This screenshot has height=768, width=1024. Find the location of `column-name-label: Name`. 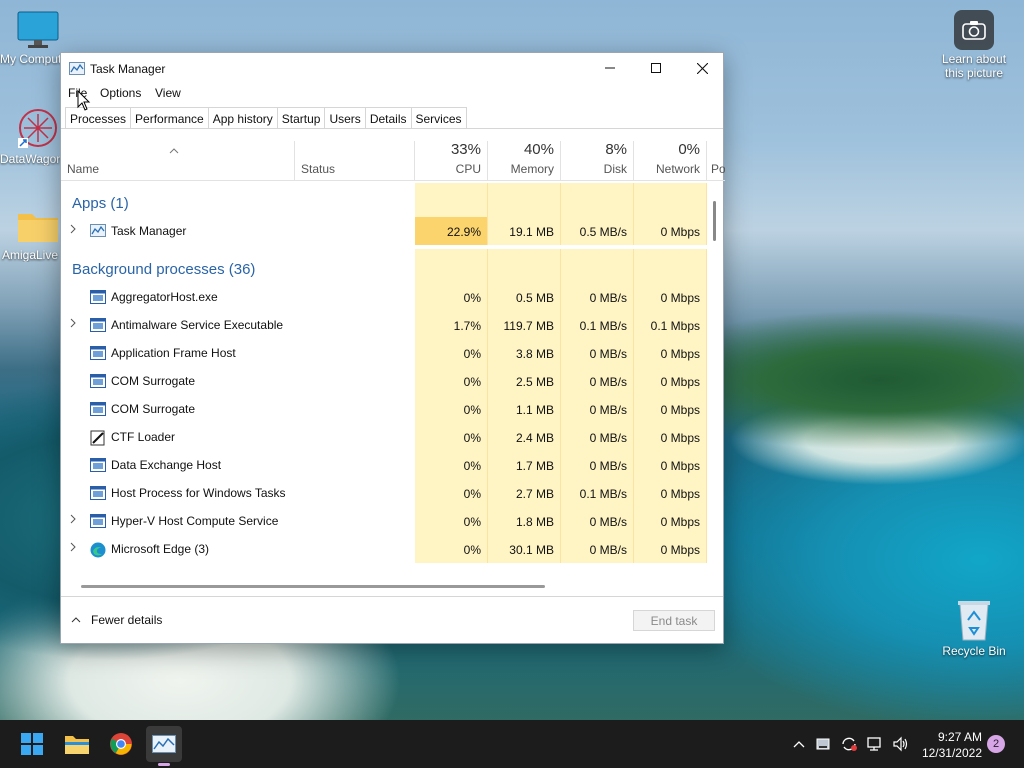

column-name-label: Name is located at coordinates (83, 169).